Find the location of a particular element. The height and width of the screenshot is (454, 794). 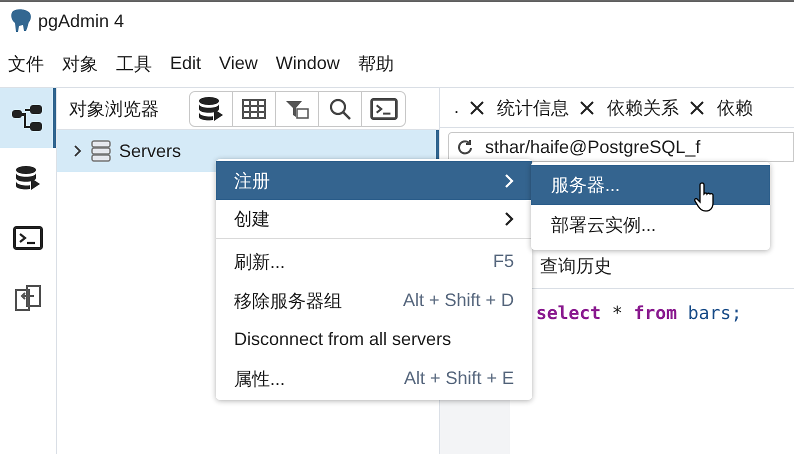

tab: 统计信息 is located at coordinates (546, 108).